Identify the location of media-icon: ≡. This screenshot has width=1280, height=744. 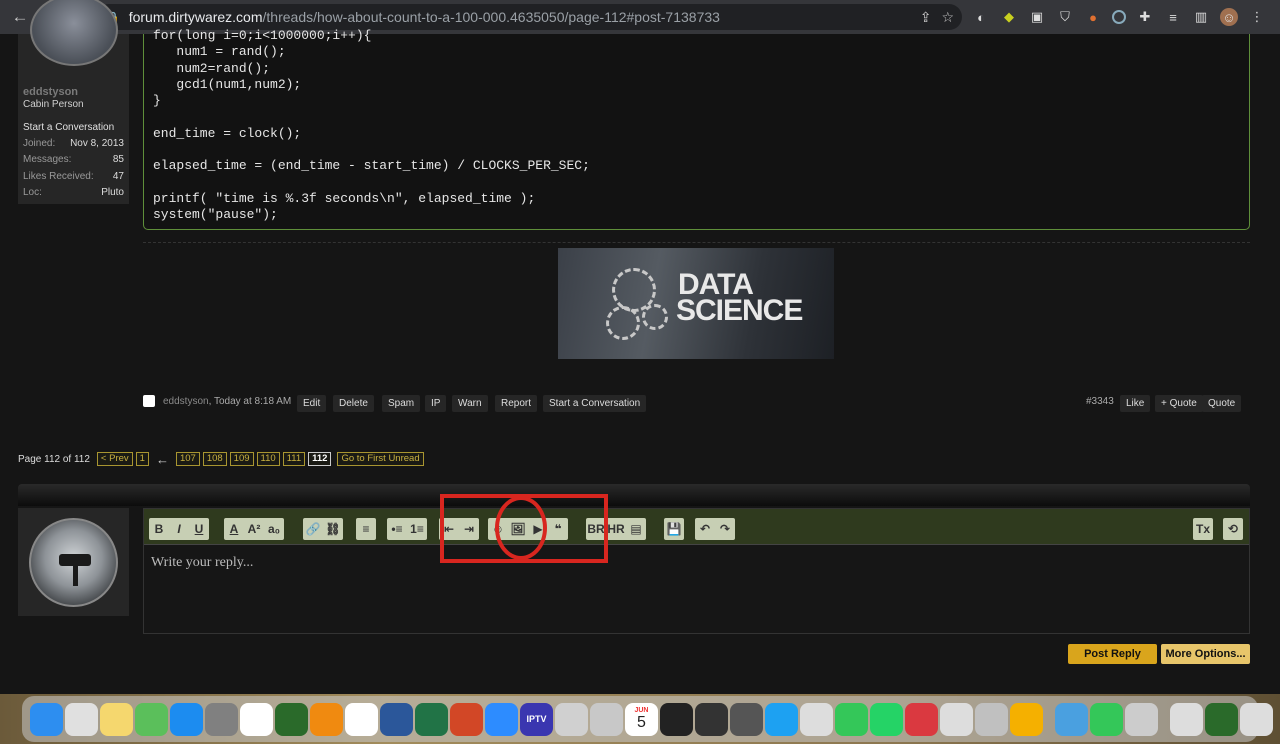
(1173, 17).